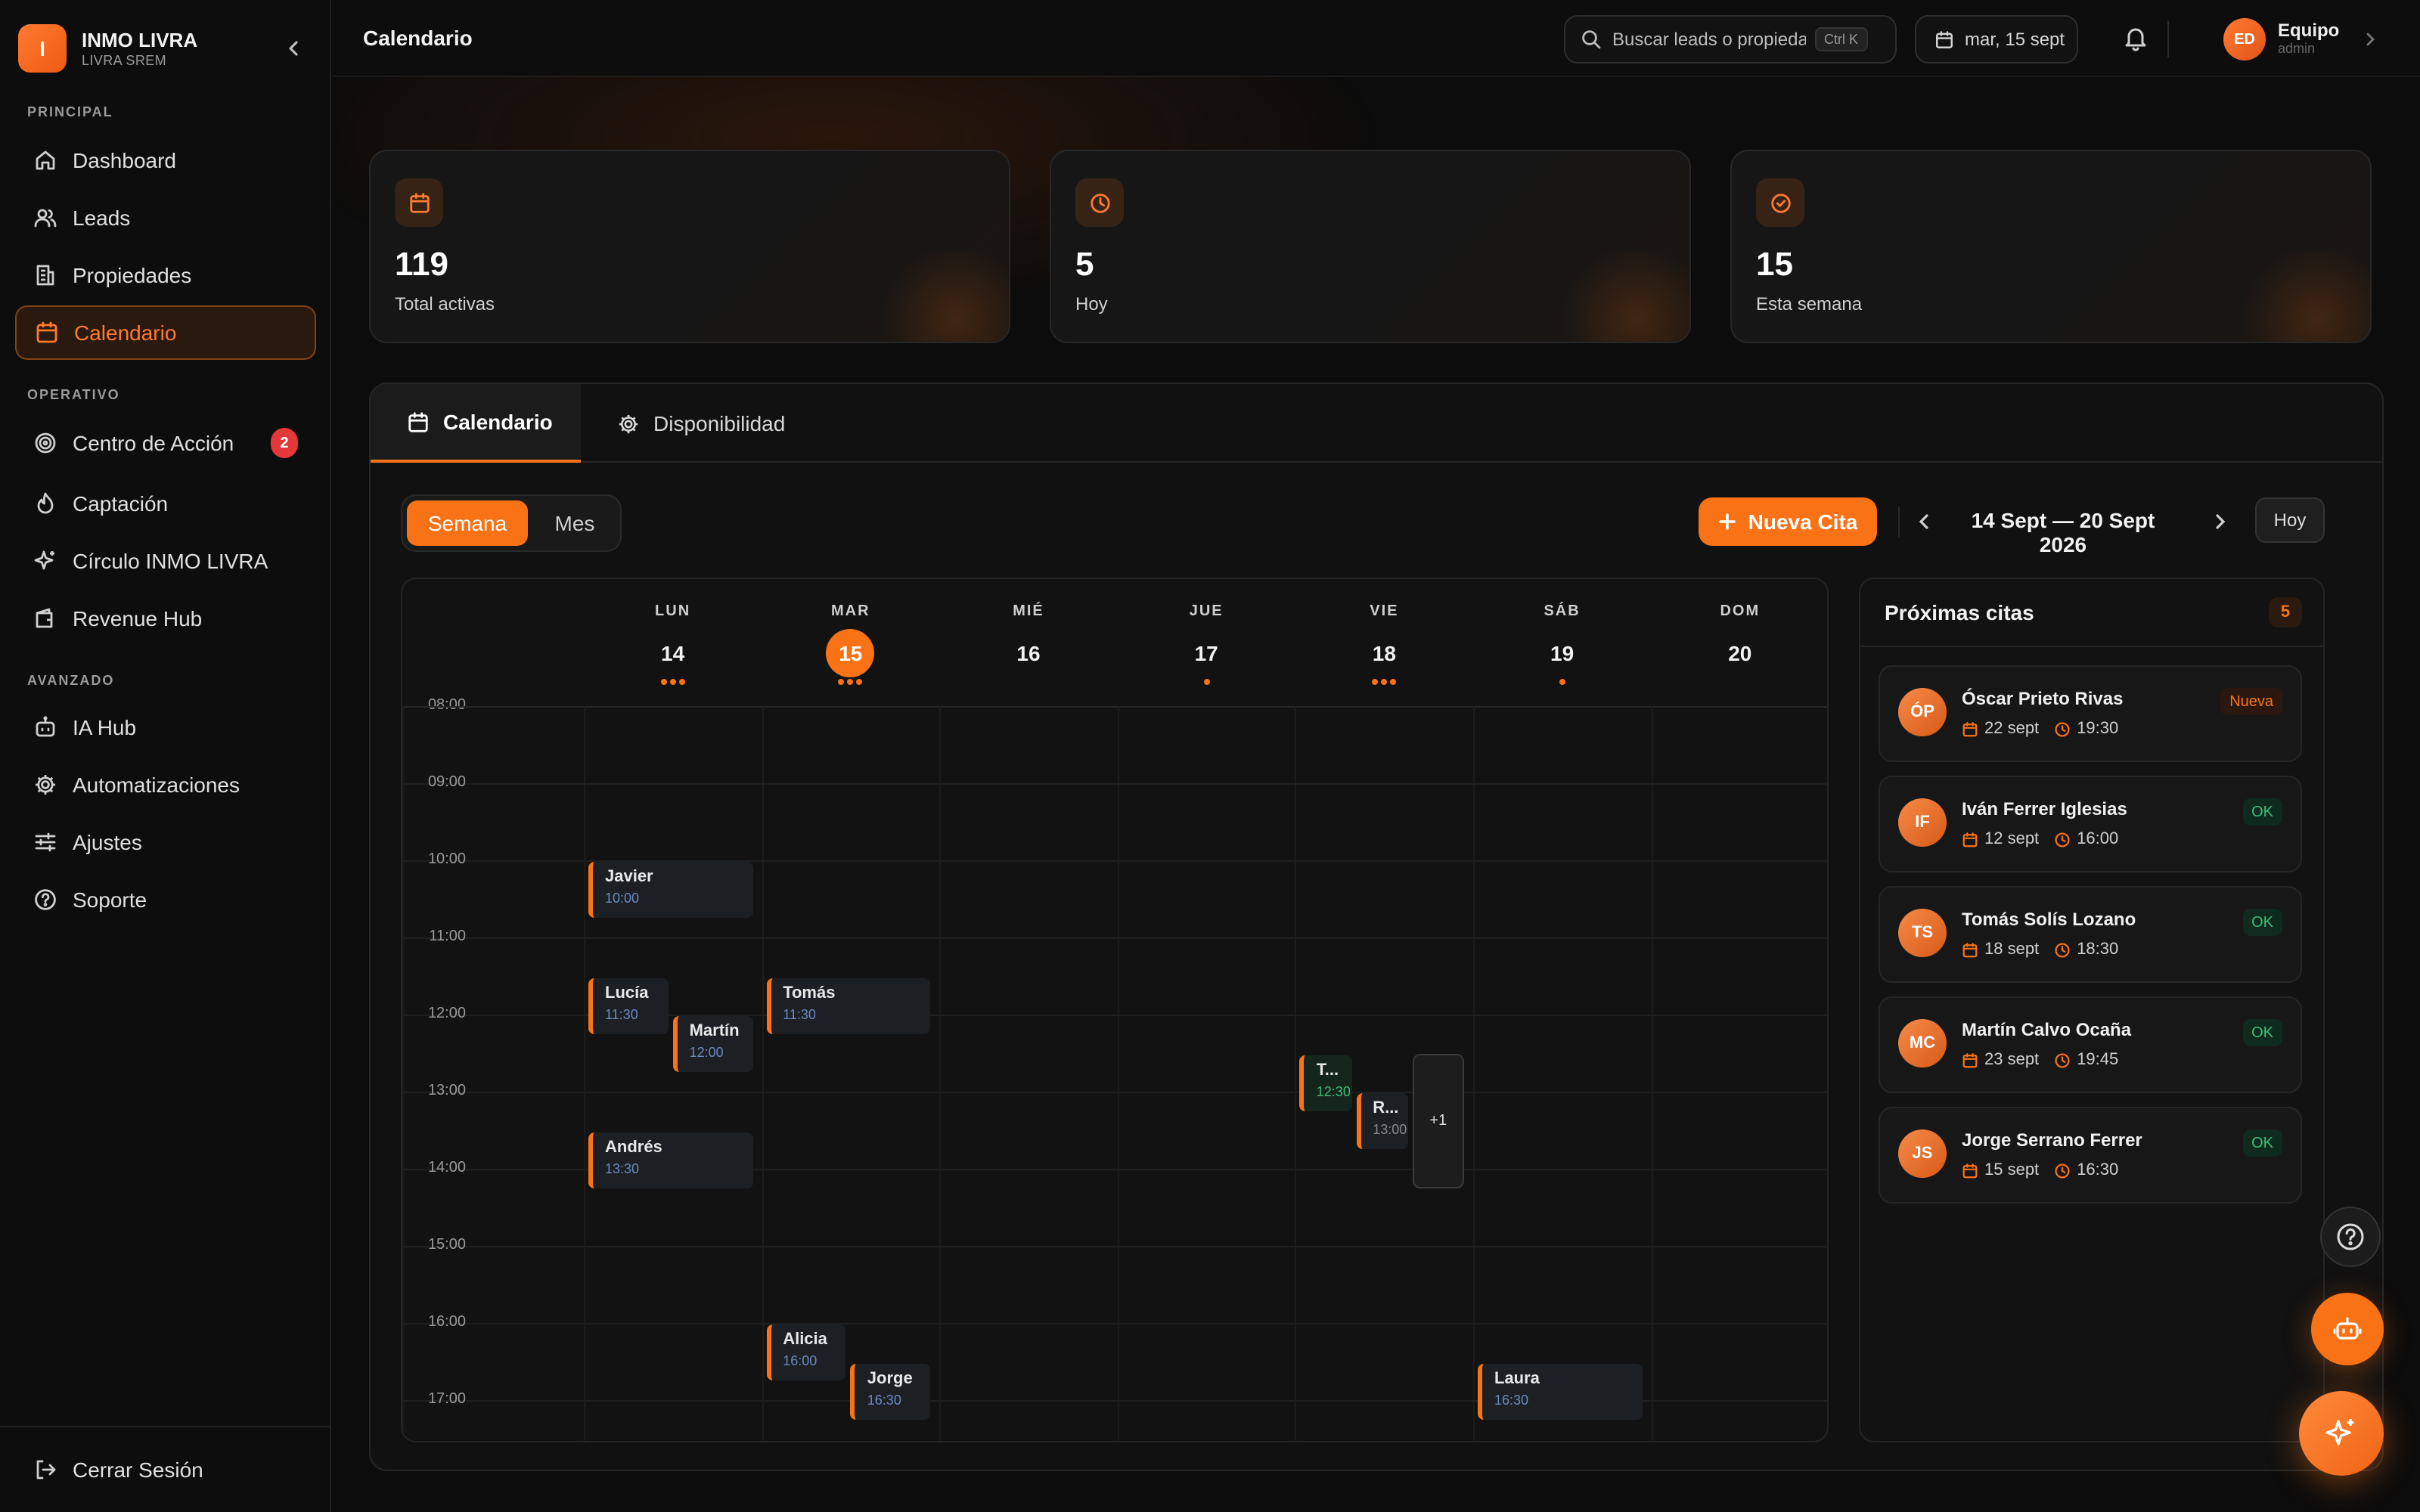  Describe the element at coordinates (165, 218) in the screenshot. I see `sidebar-item-leads: Leads` at that location.